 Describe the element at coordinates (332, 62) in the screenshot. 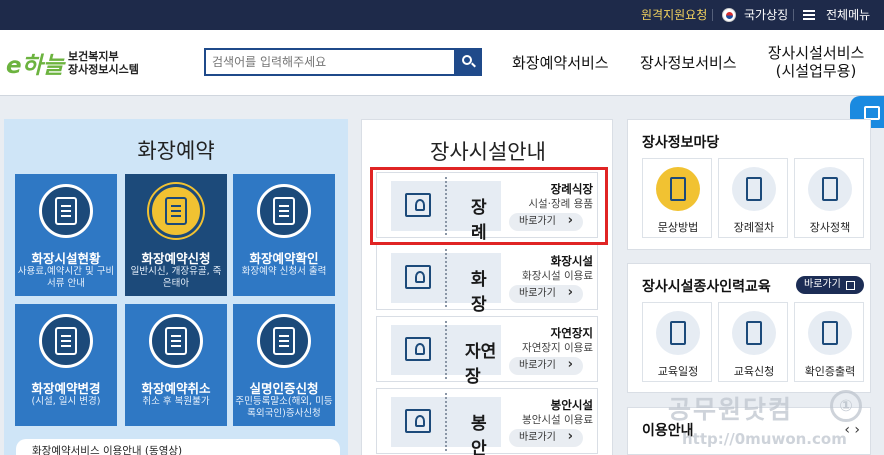

I see `search-input` at that location.